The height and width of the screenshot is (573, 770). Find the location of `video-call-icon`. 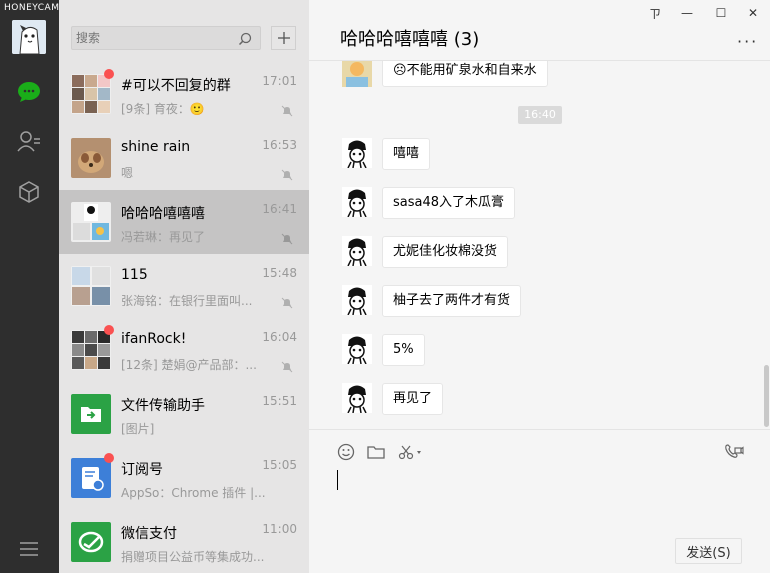

video-call-icon is located at coordinates (734, 452).